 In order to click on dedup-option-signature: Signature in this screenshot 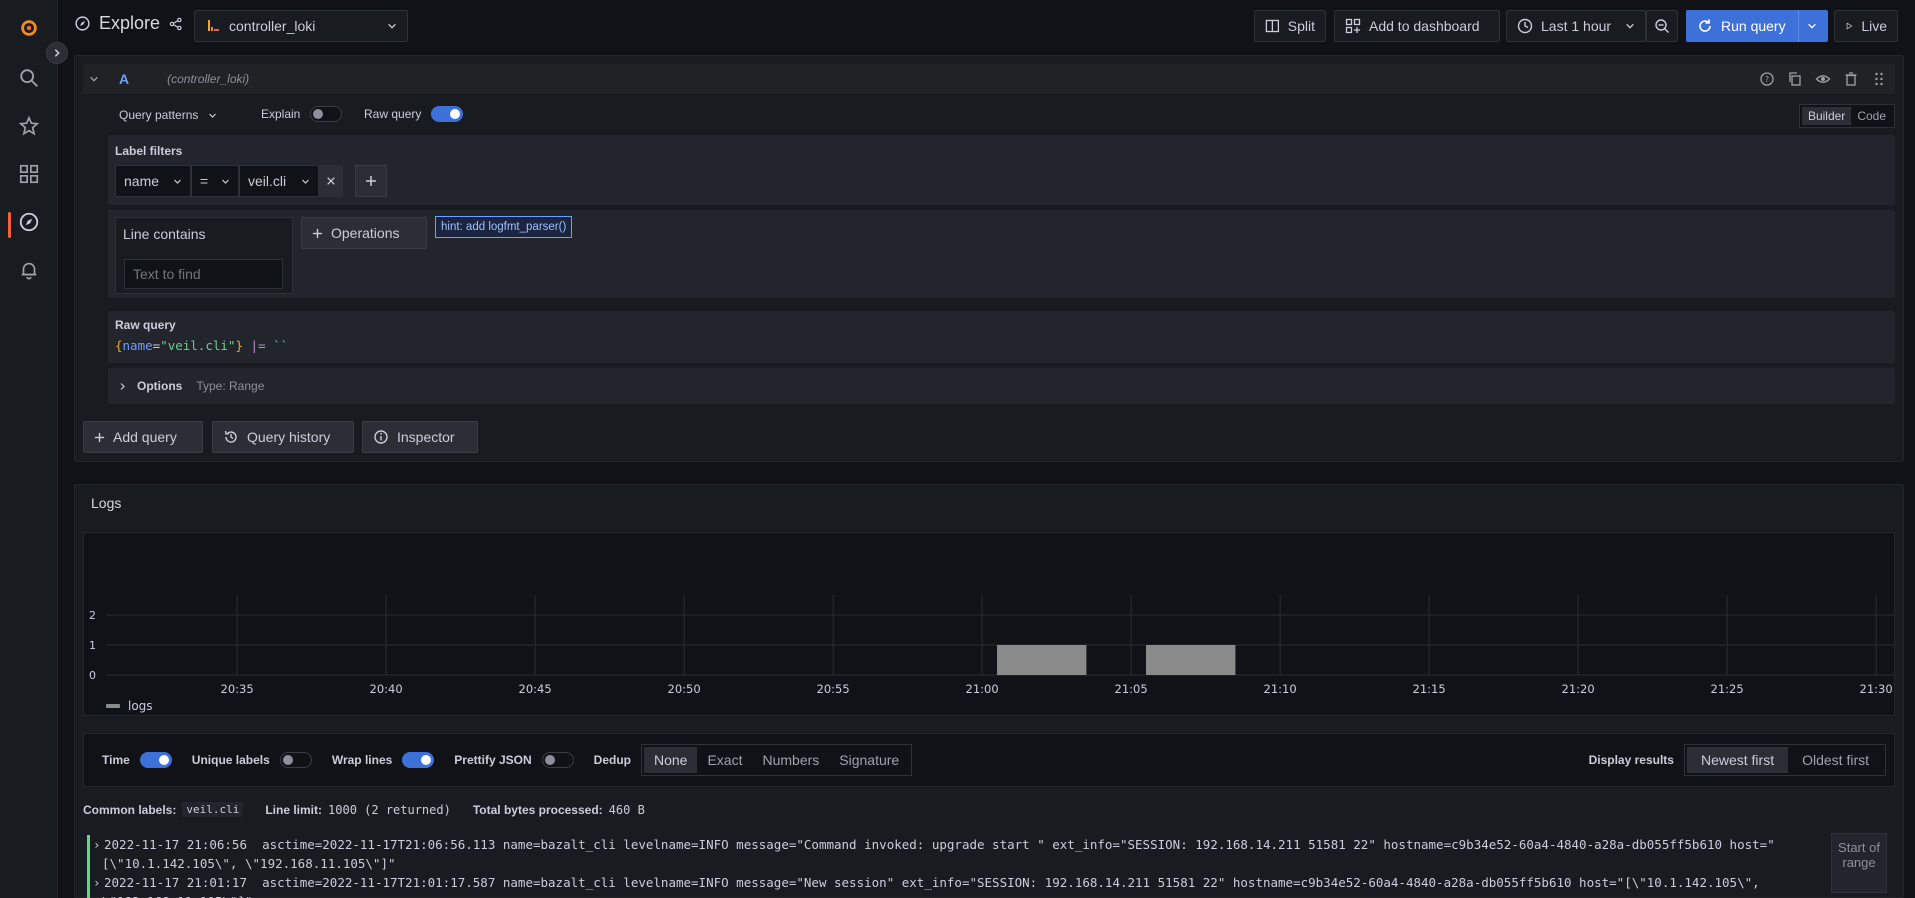, I will do `click(869, 760)`.